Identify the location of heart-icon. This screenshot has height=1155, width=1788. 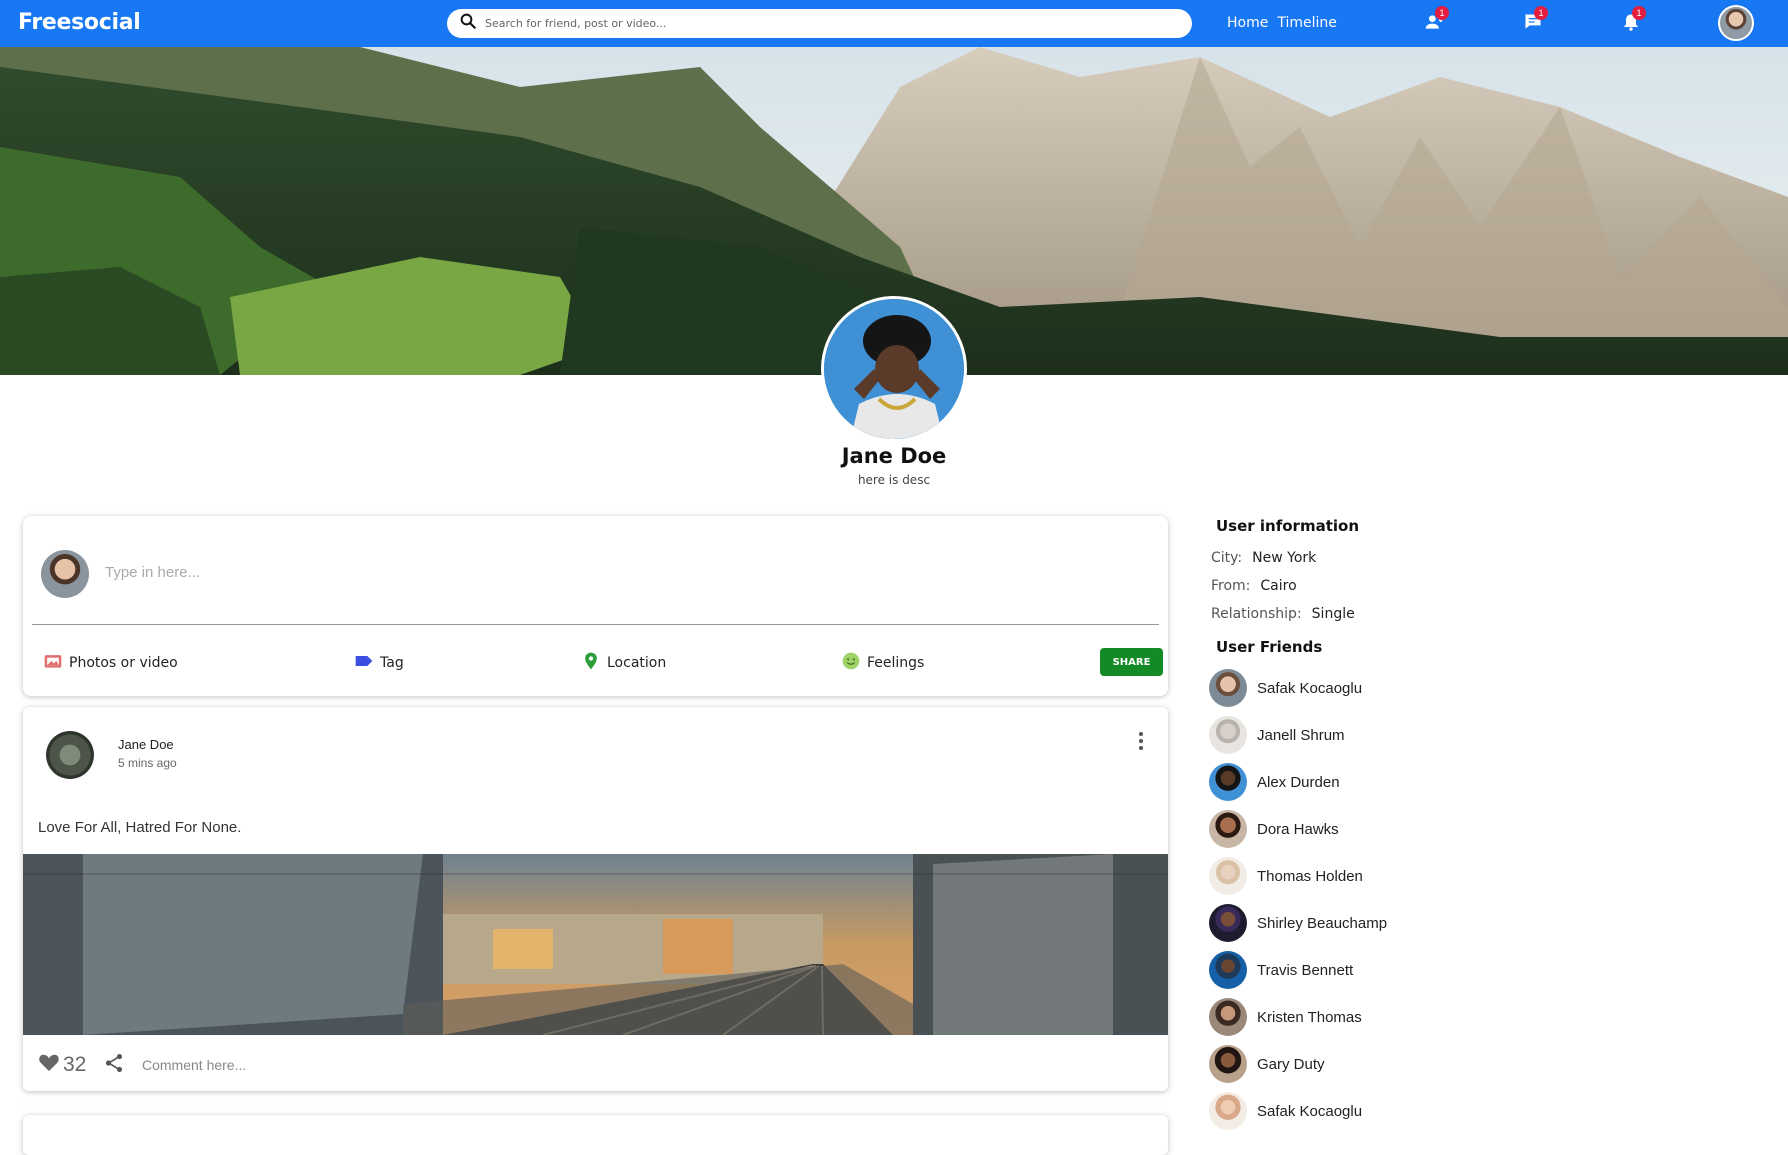
(49, 1065).